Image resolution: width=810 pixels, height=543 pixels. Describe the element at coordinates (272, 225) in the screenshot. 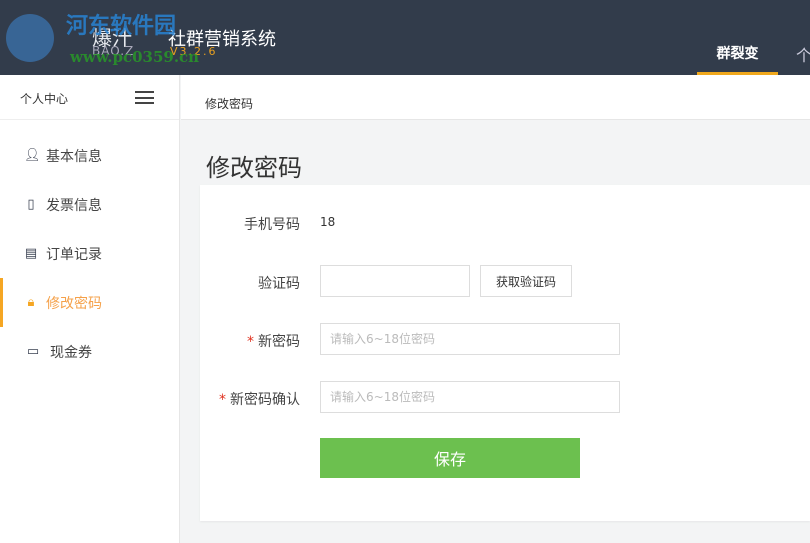

I see `phone-label: 手机号码` at that location.